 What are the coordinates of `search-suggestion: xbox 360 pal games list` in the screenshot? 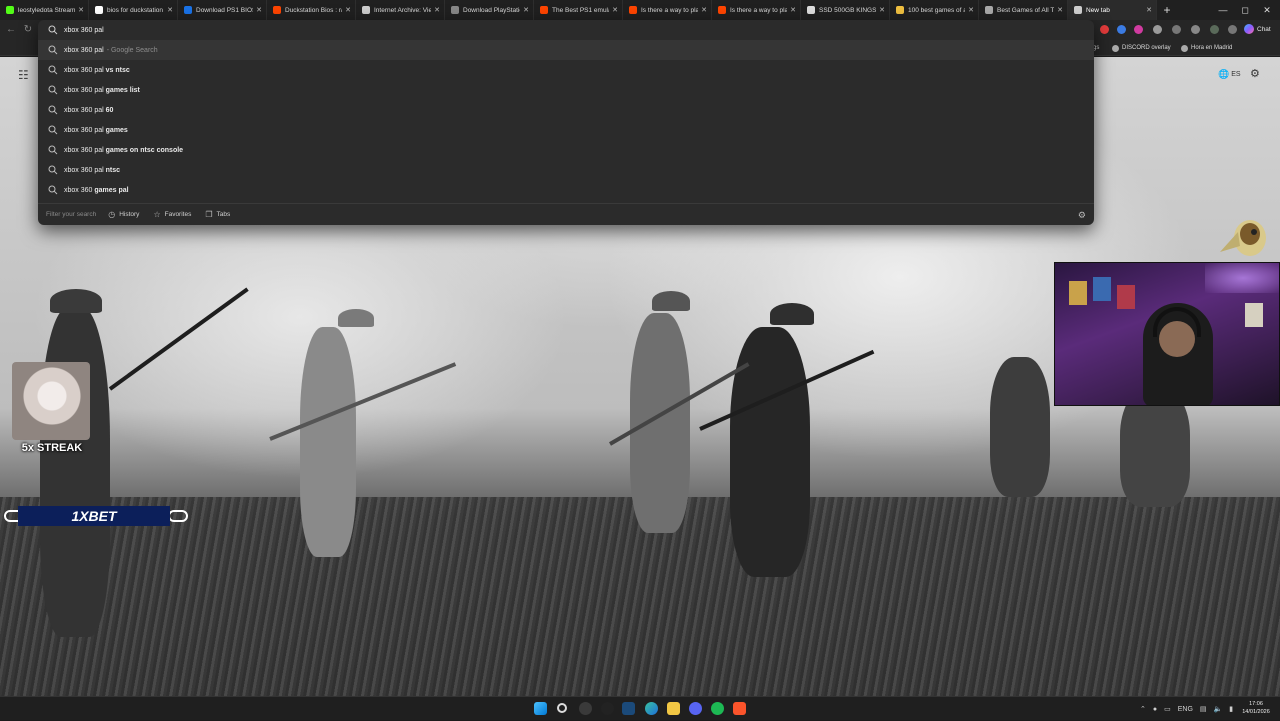 It's located at (566, 90).